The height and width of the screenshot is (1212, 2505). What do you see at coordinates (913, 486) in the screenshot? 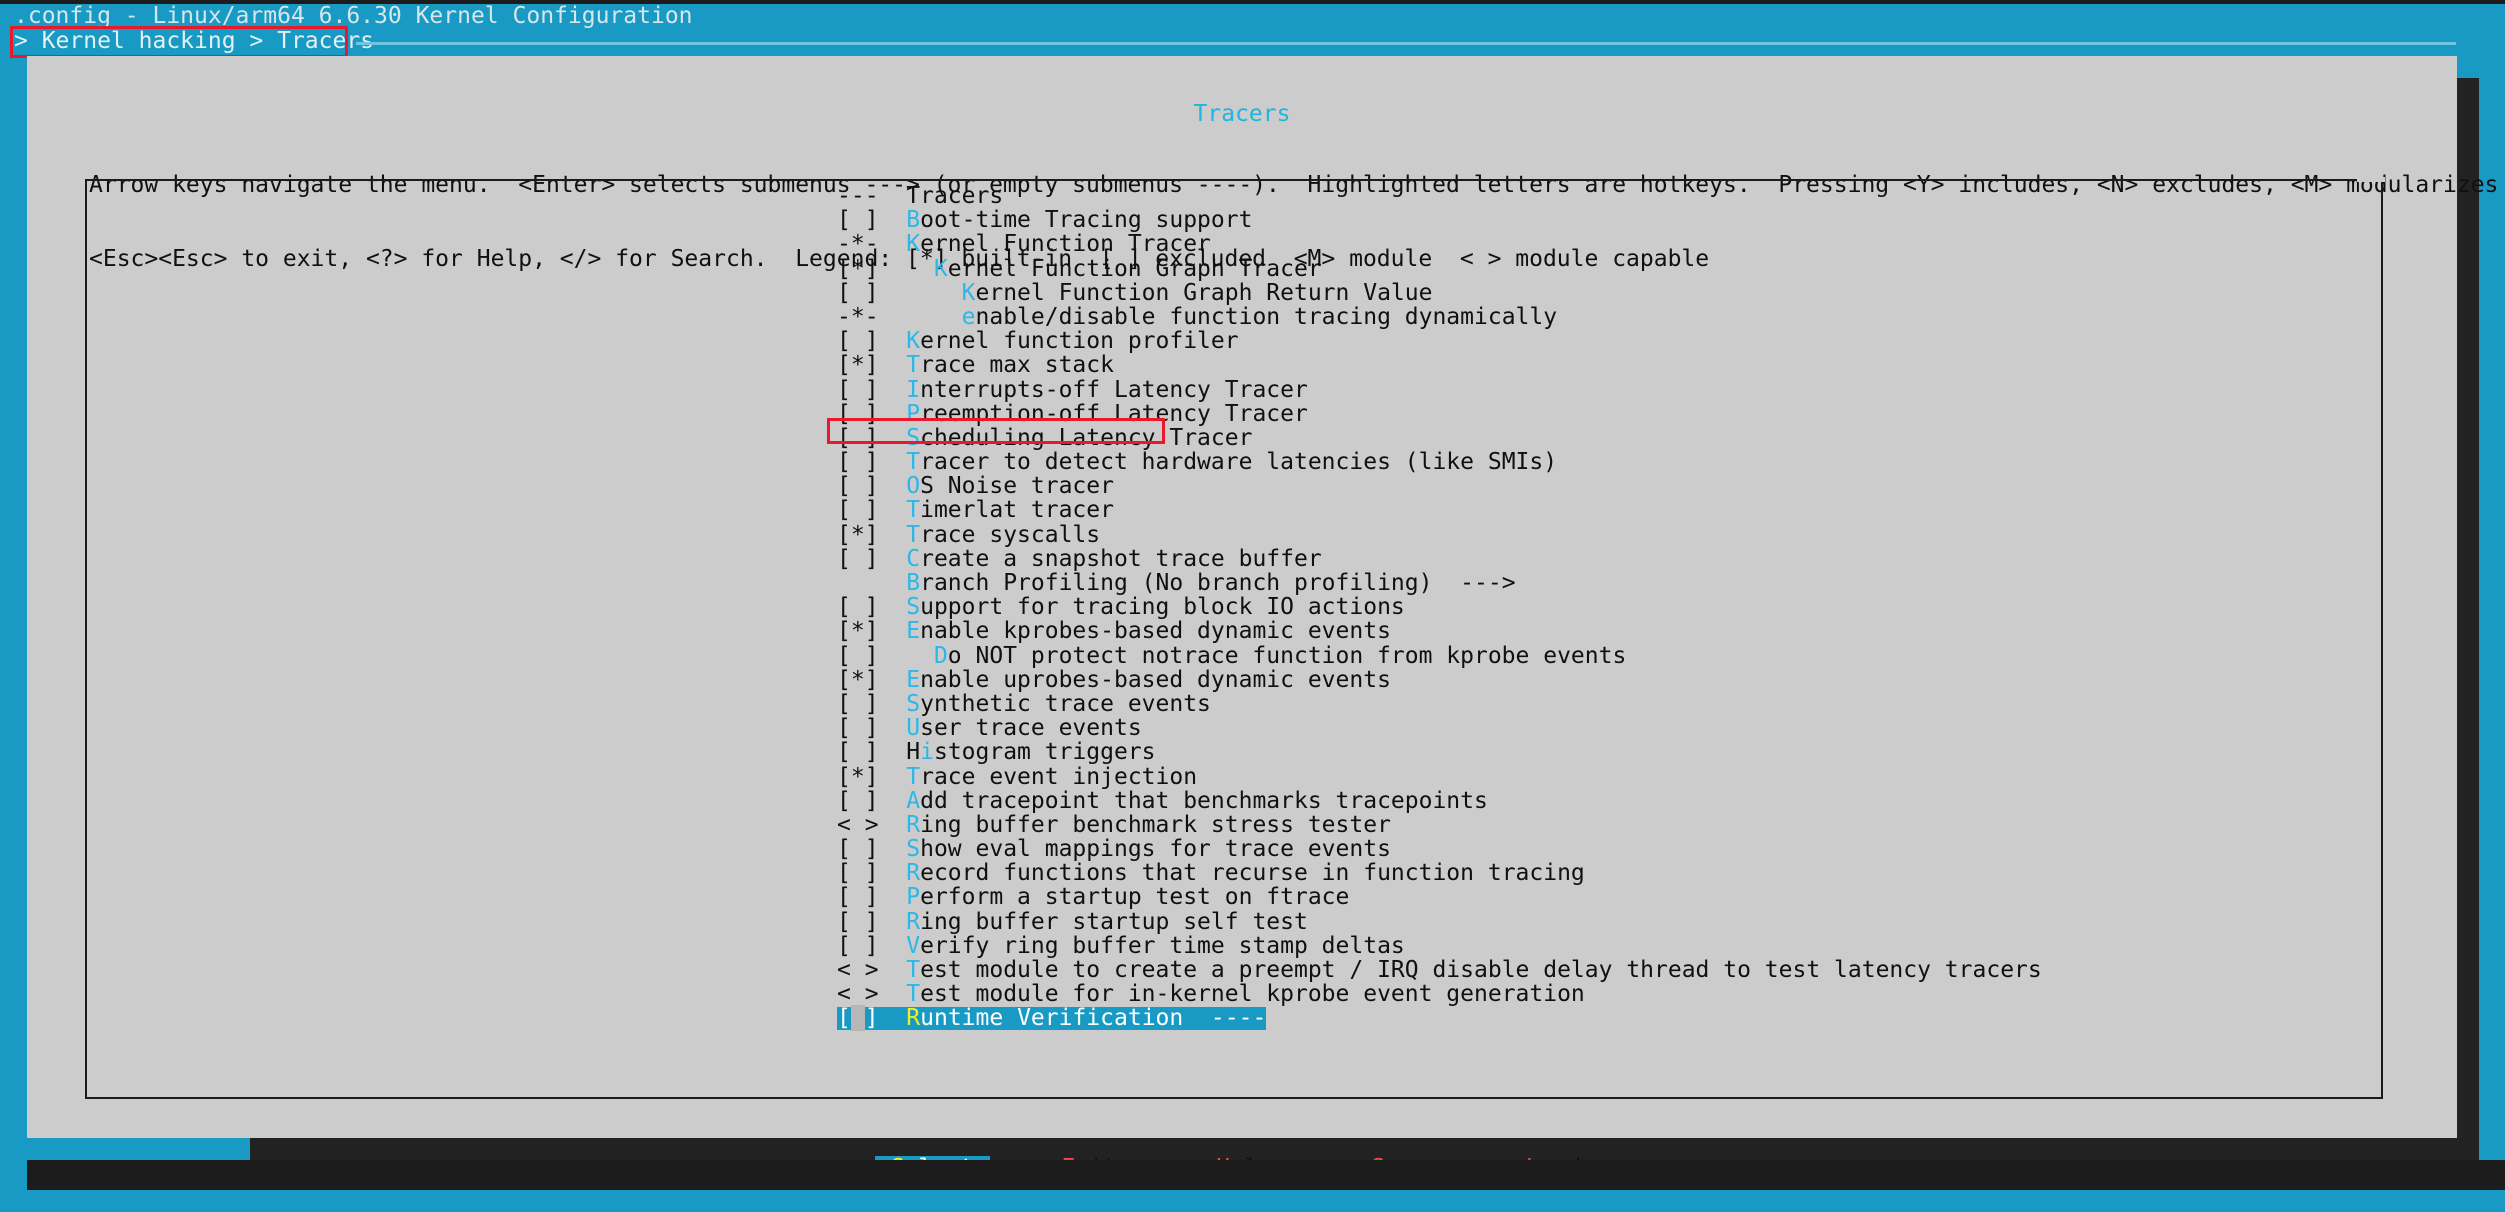
I see `menu-item-hotkey: O` at bounding box center [913, 486].